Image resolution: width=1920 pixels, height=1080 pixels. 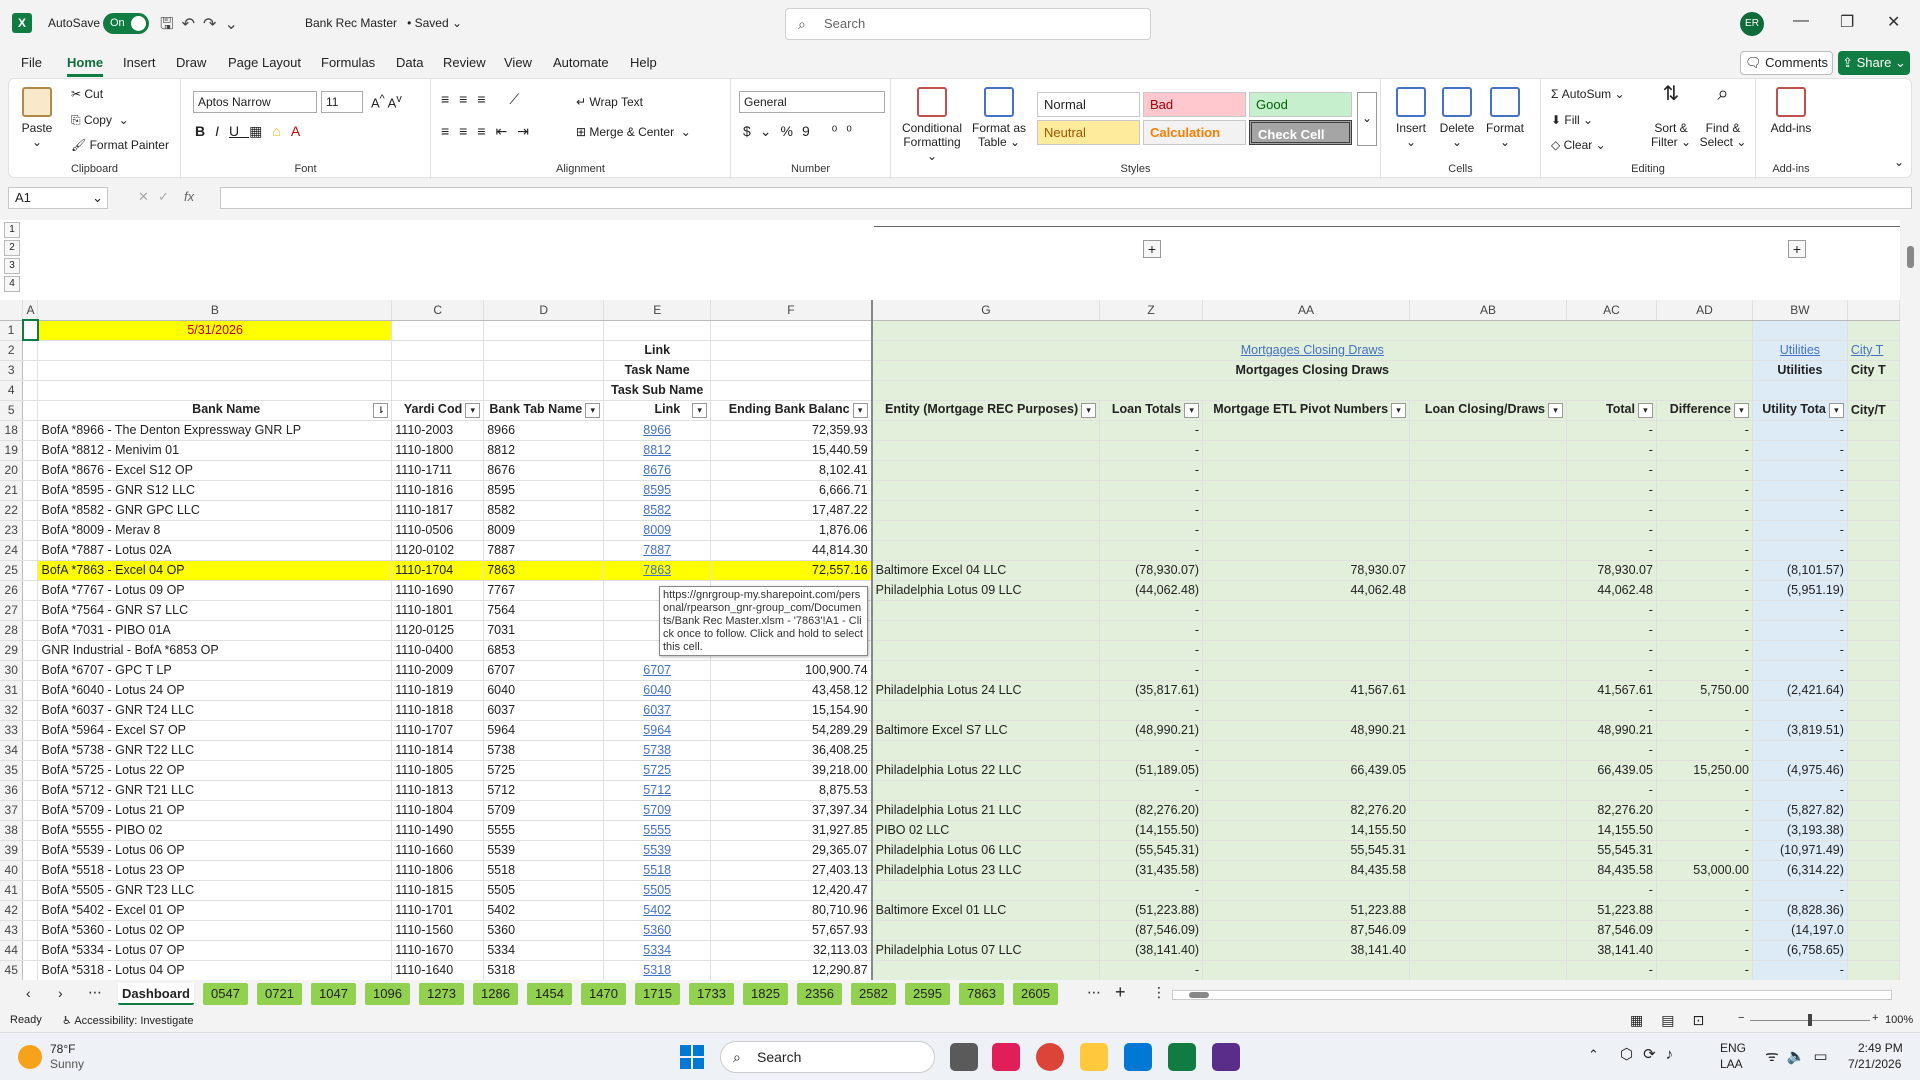 What do you see at coordinates (1488, 310) in the screenshot?
I see `column-header: AB` at bounding box center [1488, 310].